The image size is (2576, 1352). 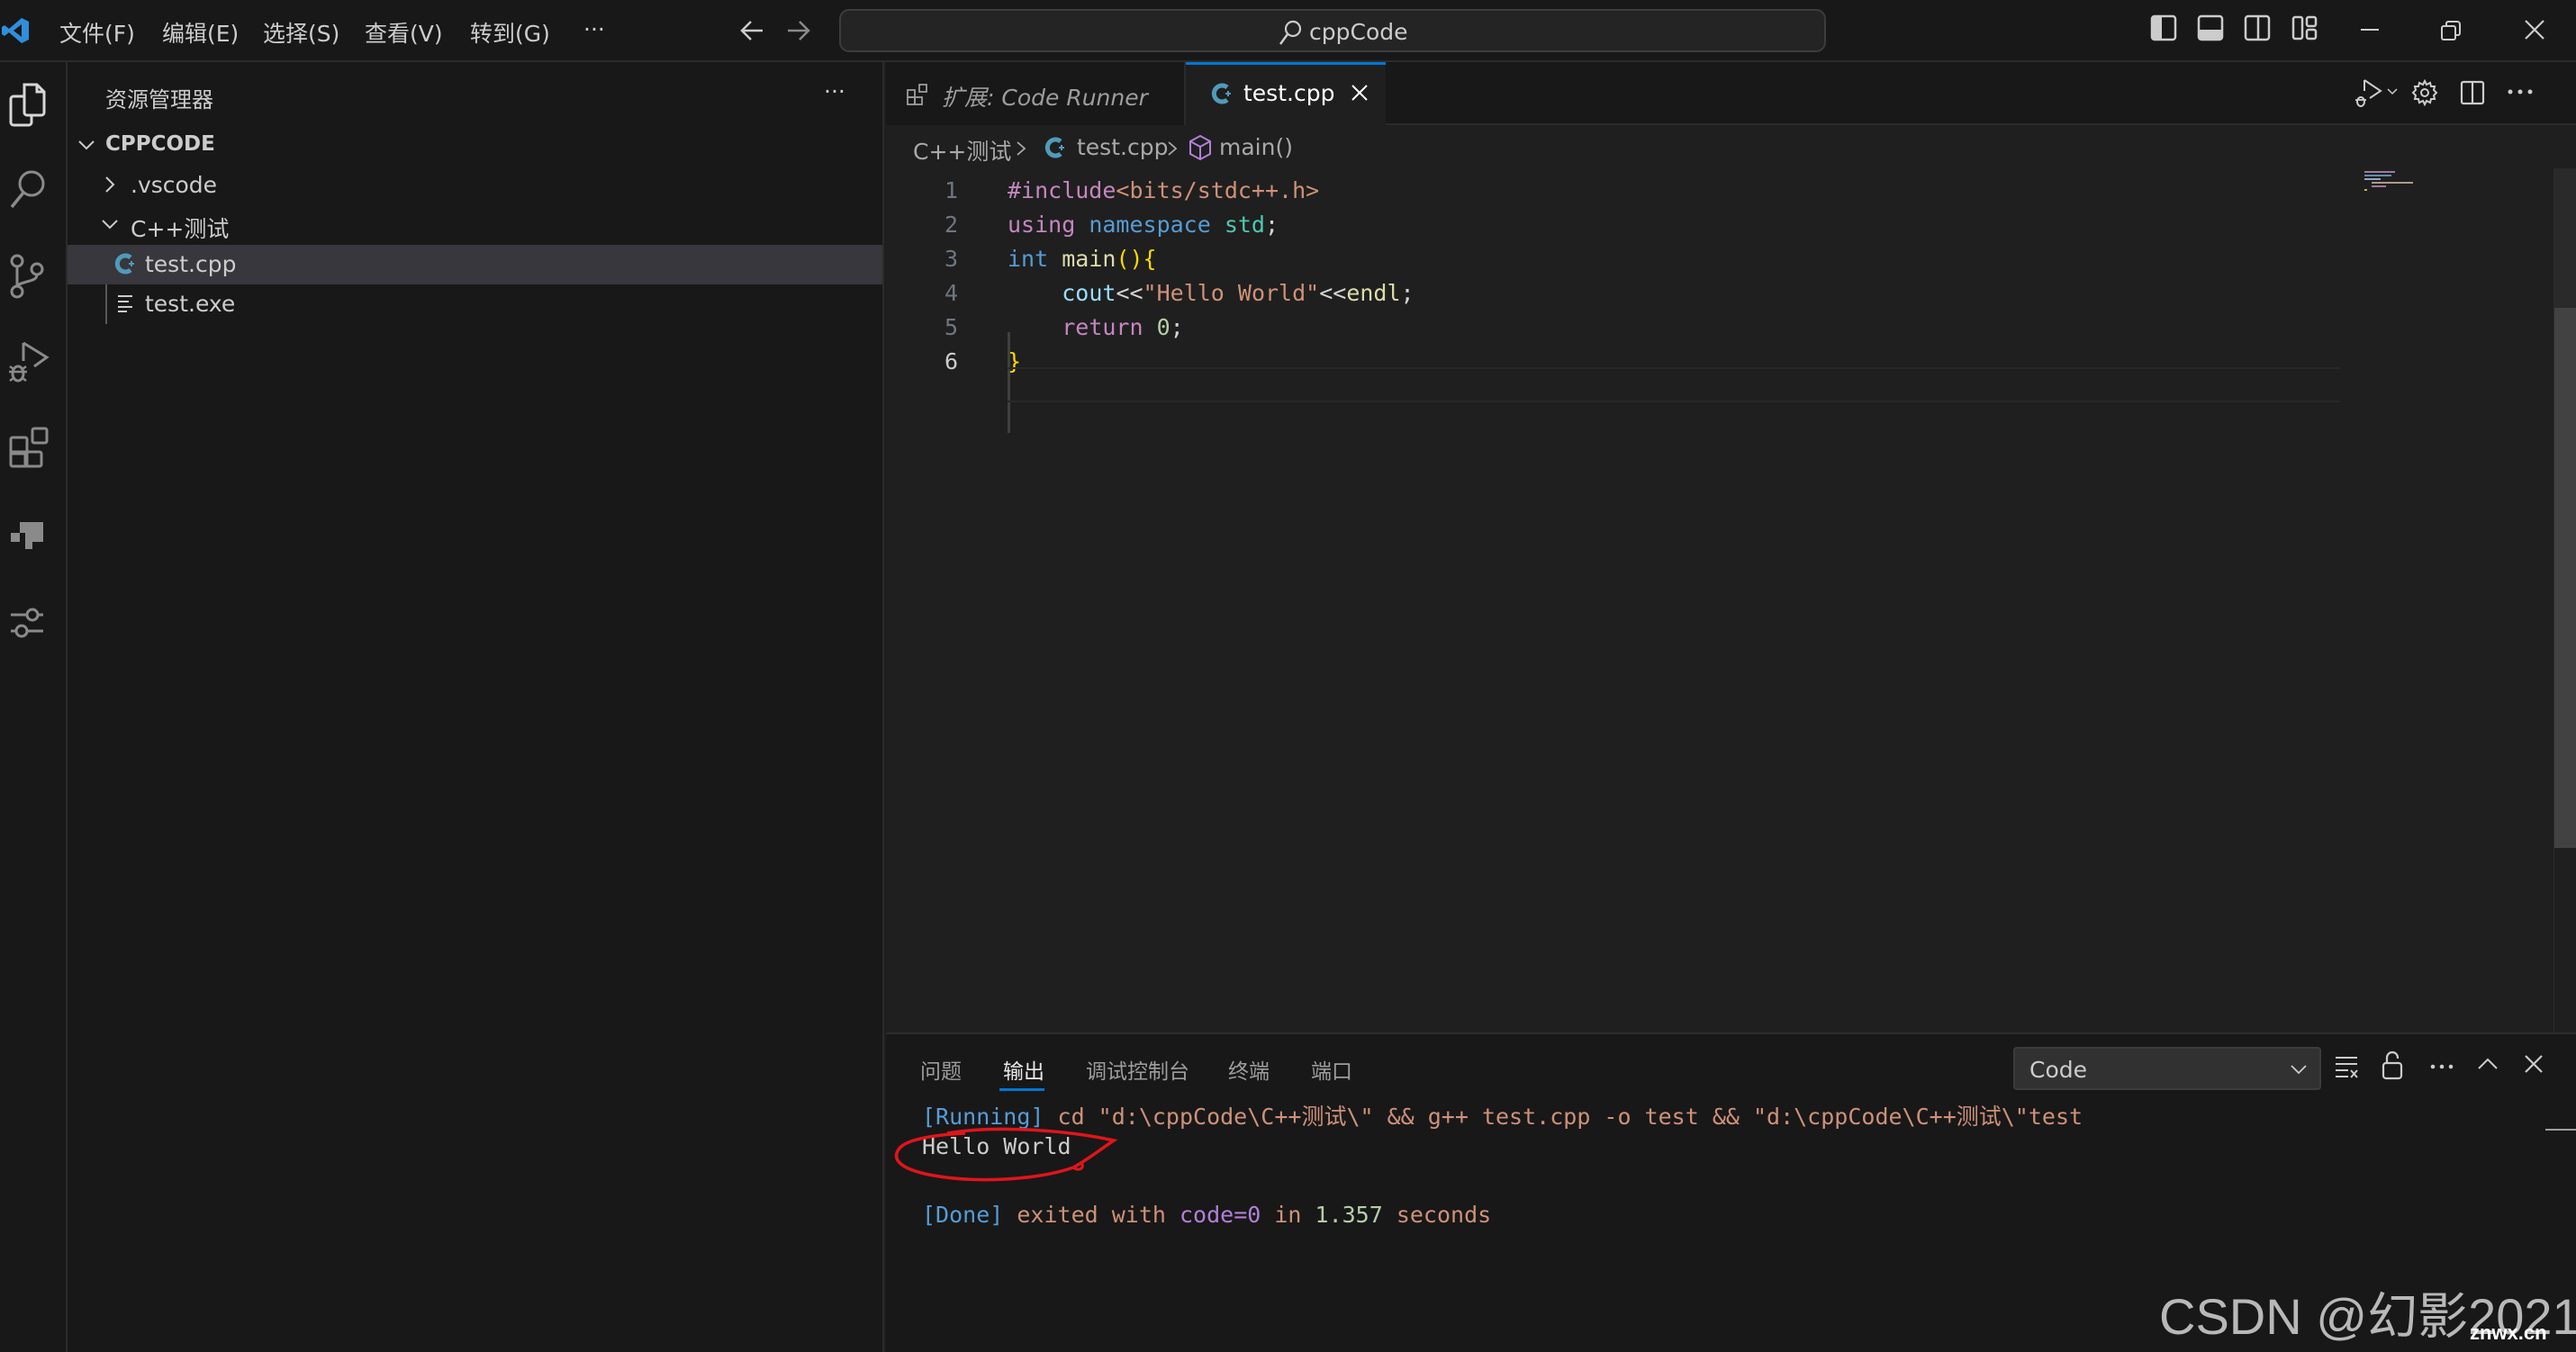 What do you see at coordinates (1220, 1215) in the screenshot?
I see `output-token: code=0` at bounding box center [1220, 1215].